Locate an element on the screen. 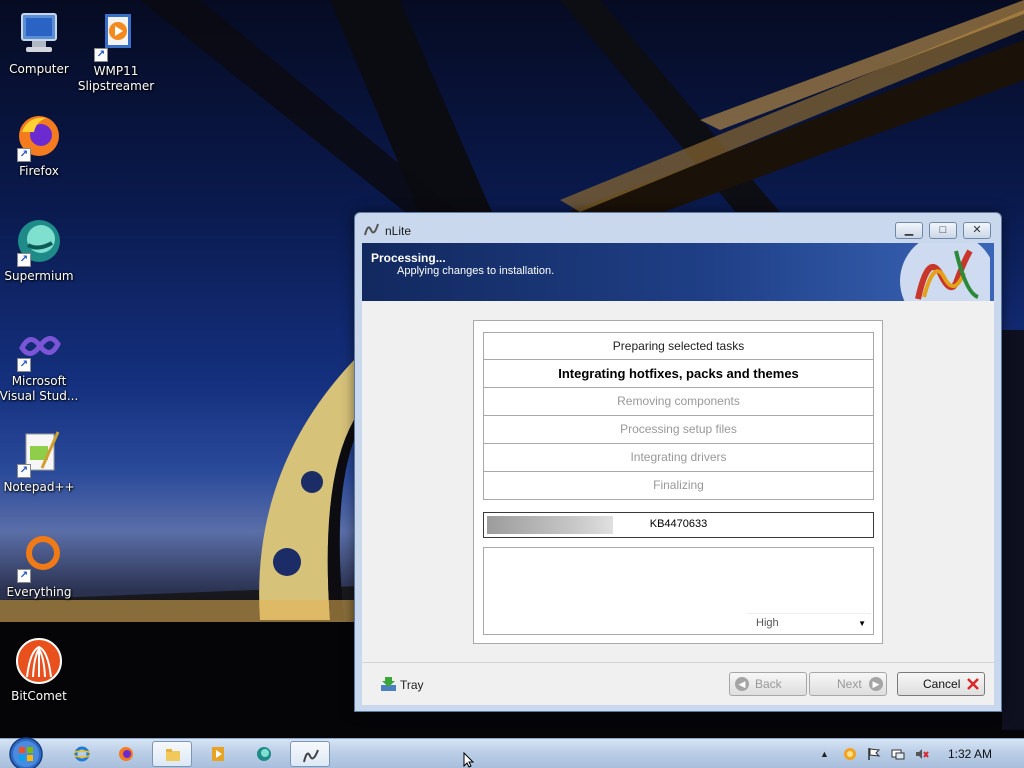  minimize-icon: ▁ is located at coordinates (909, 230).